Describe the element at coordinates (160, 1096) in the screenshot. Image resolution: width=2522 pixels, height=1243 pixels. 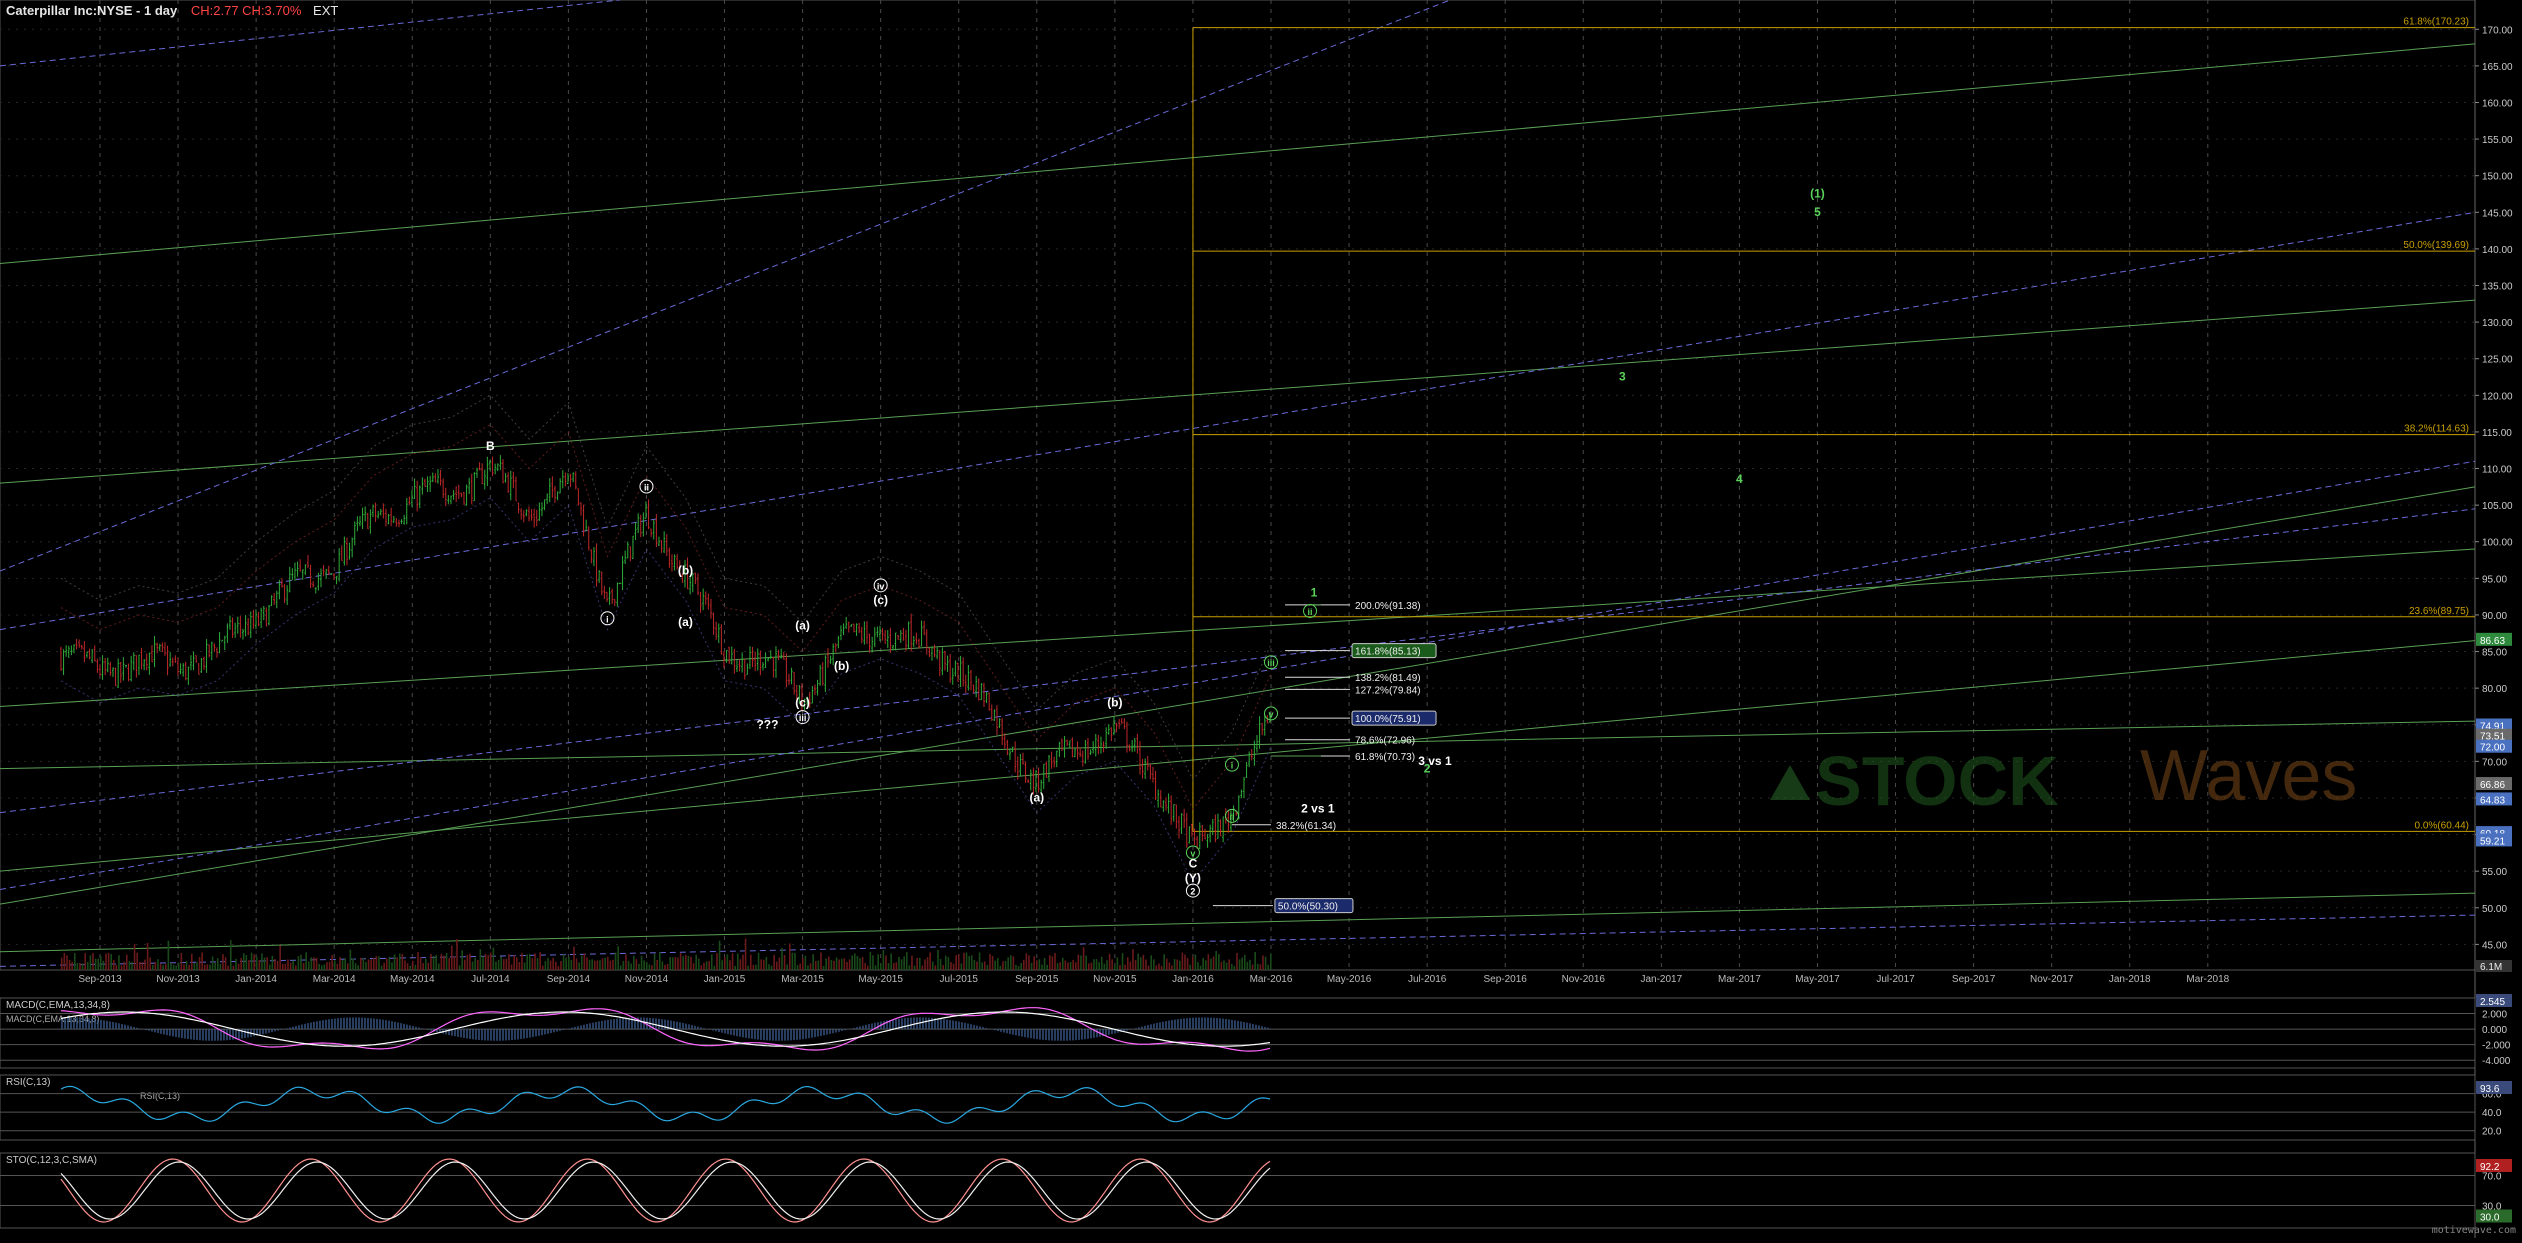
I see `indicator-subname: RSI(C,13)` at that location.